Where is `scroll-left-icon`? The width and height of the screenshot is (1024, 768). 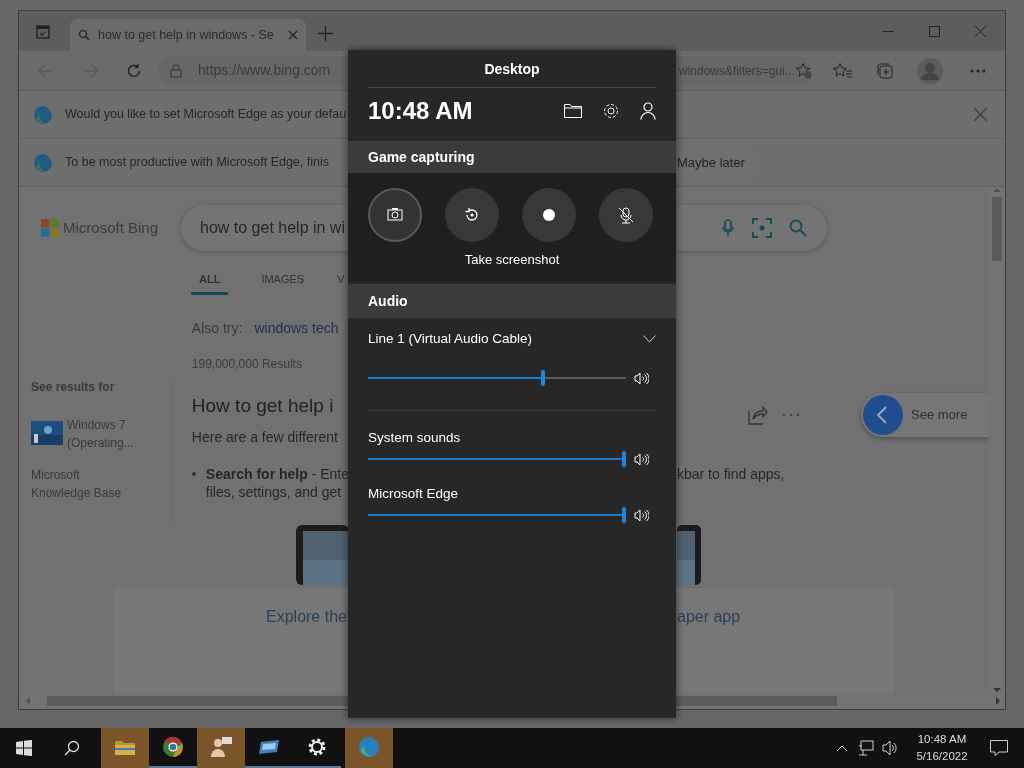 scroll-left-icon is located at coordinates (28, 701).